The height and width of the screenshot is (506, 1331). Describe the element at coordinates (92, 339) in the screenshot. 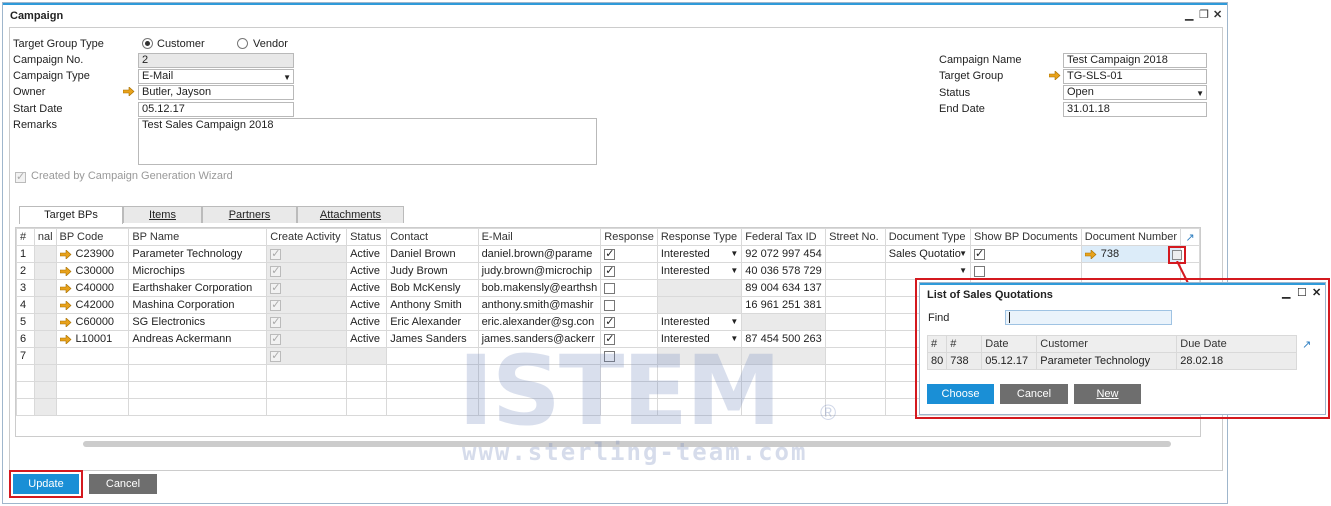

I see `bp-code-cell: L10001` at that location.